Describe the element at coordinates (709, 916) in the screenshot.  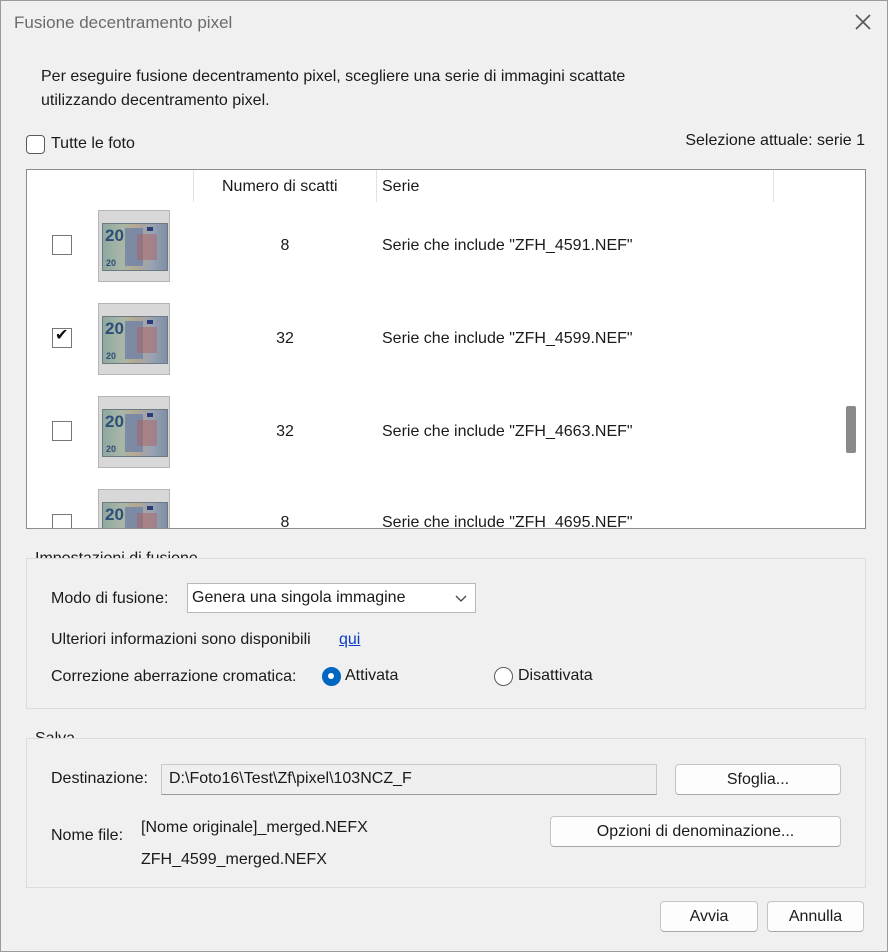
I see `start-button: Avvia` at that location.